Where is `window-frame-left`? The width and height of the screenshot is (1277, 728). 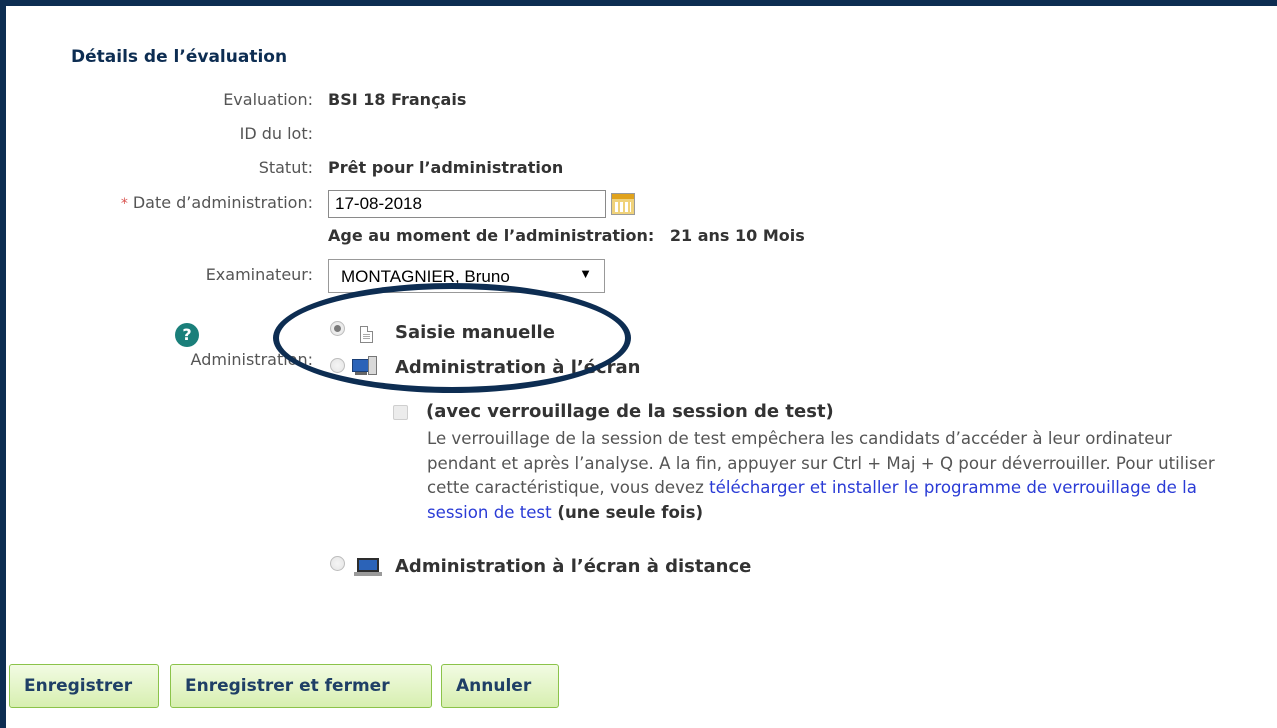
window-frame-left is located at coordinates (3, 364).